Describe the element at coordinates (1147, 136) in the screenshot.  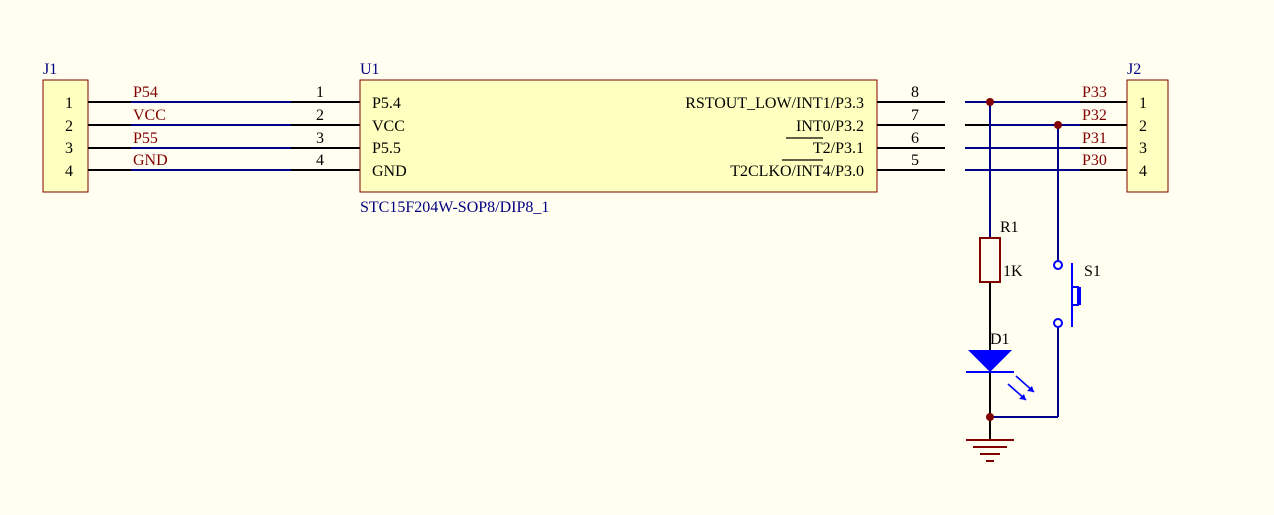
I see `j2-body` at that location.